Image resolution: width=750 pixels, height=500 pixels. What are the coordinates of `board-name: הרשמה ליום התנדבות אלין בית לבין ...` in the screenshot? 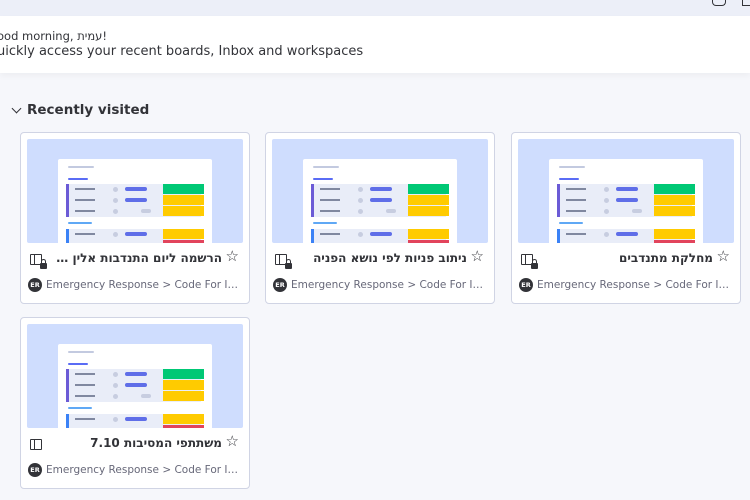 It's located at (137, 258).